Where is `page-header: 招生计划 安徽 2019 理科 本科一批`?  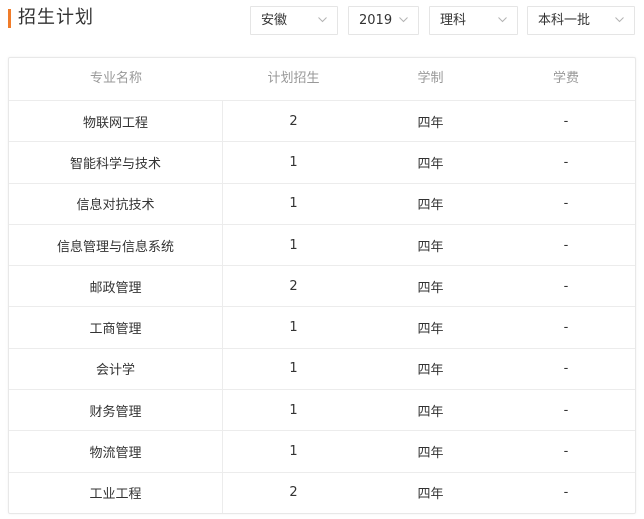
page-header: 招生计划 安徽 2019 理科 本科一批 is located at coordinates (322, 20).